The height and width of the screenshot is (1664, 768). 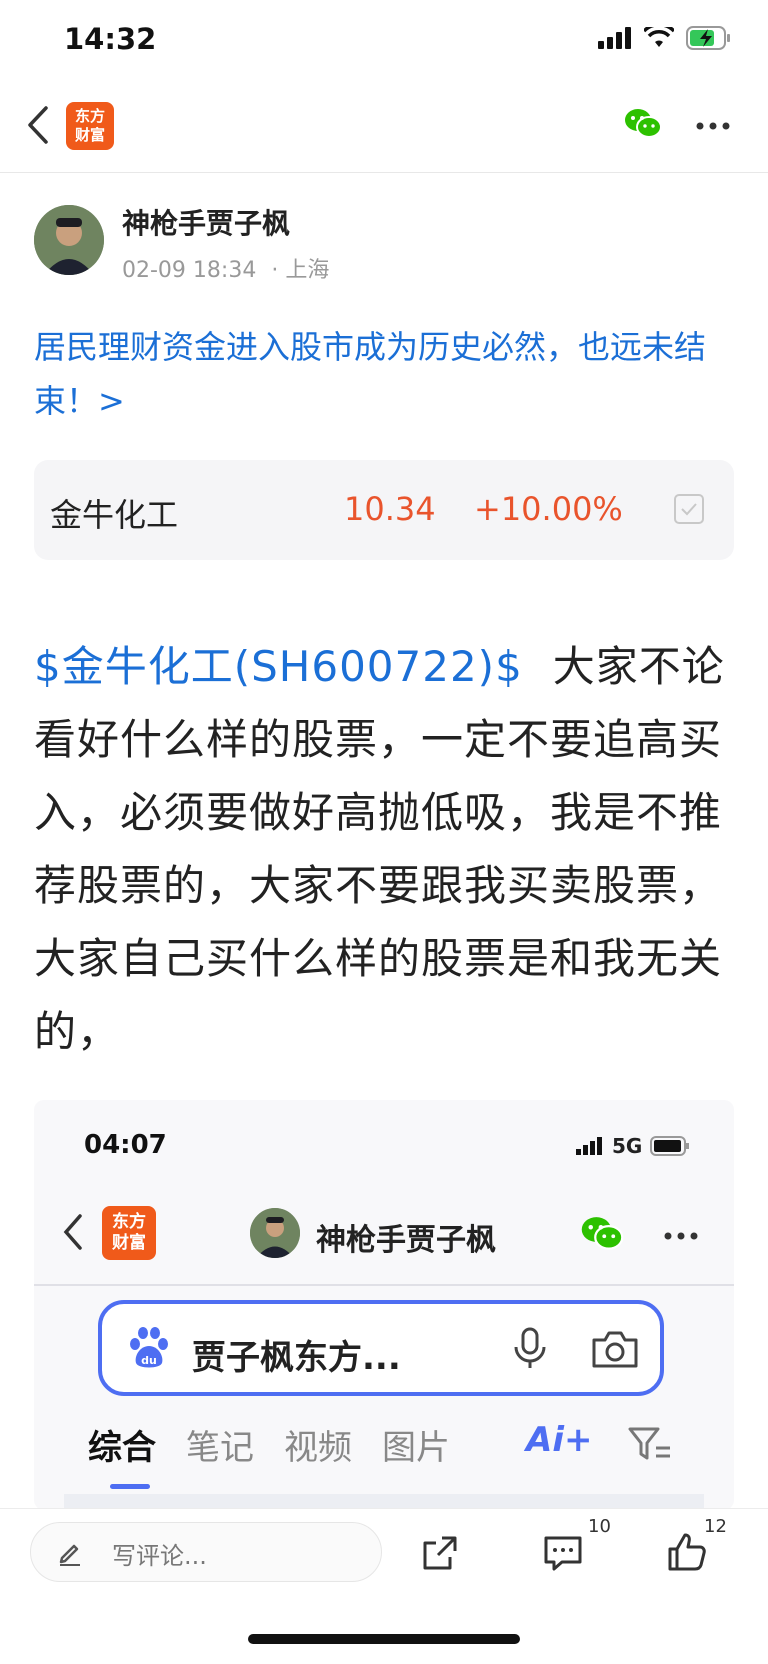 I want to click on like-count: 12, so click(x=715, y=1526).